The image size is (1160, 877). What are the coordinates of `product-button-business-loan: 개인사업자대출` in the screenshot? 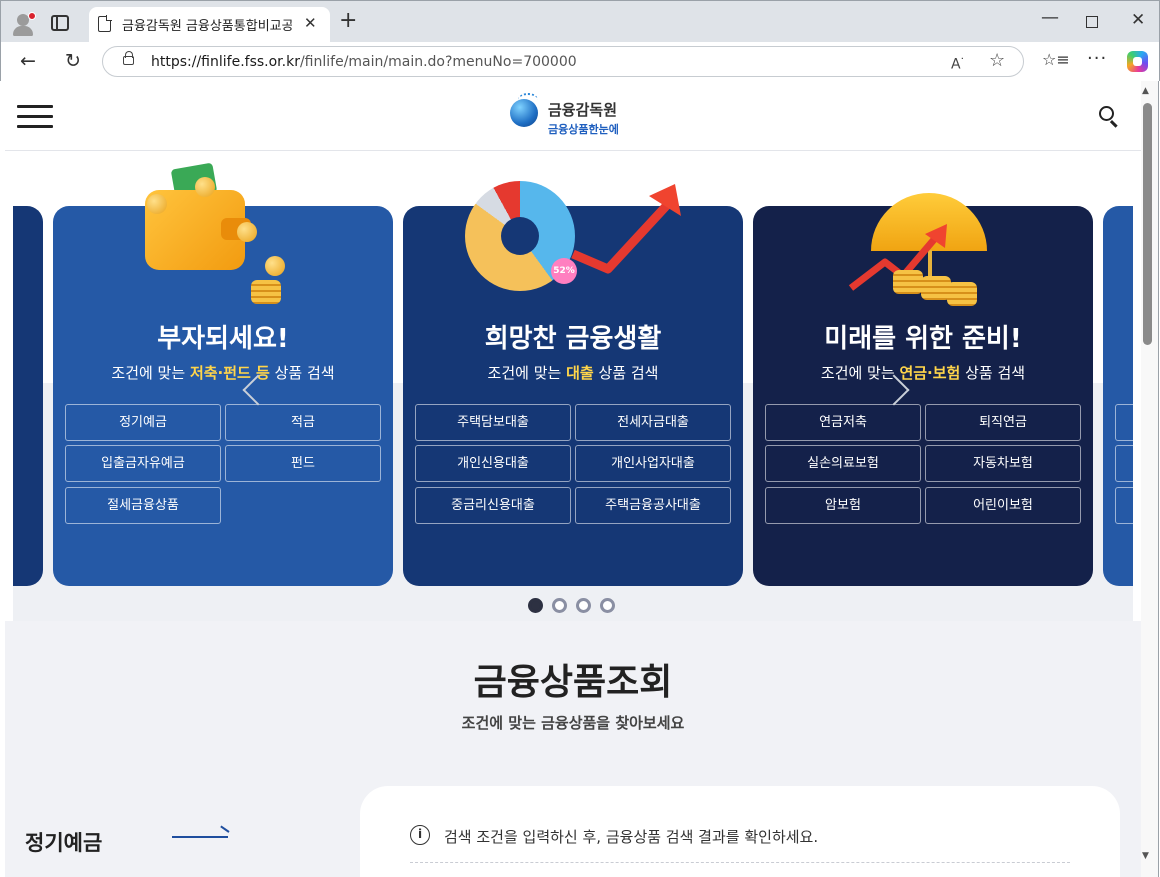 It's located at (653, 463).